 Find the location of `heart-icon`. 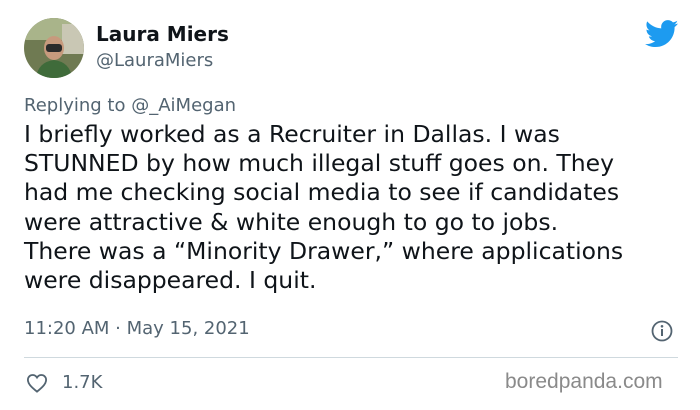

heart-icon is located at coordinates (37, 383).